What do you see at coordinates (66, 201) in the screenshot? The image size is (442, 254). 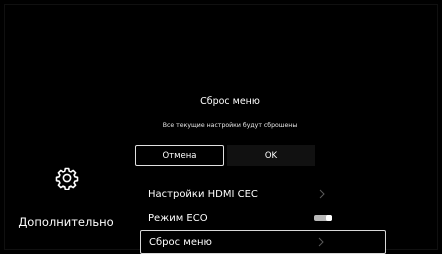 I see `category-panel: Дополнительно` at bounding box center [66, 201].